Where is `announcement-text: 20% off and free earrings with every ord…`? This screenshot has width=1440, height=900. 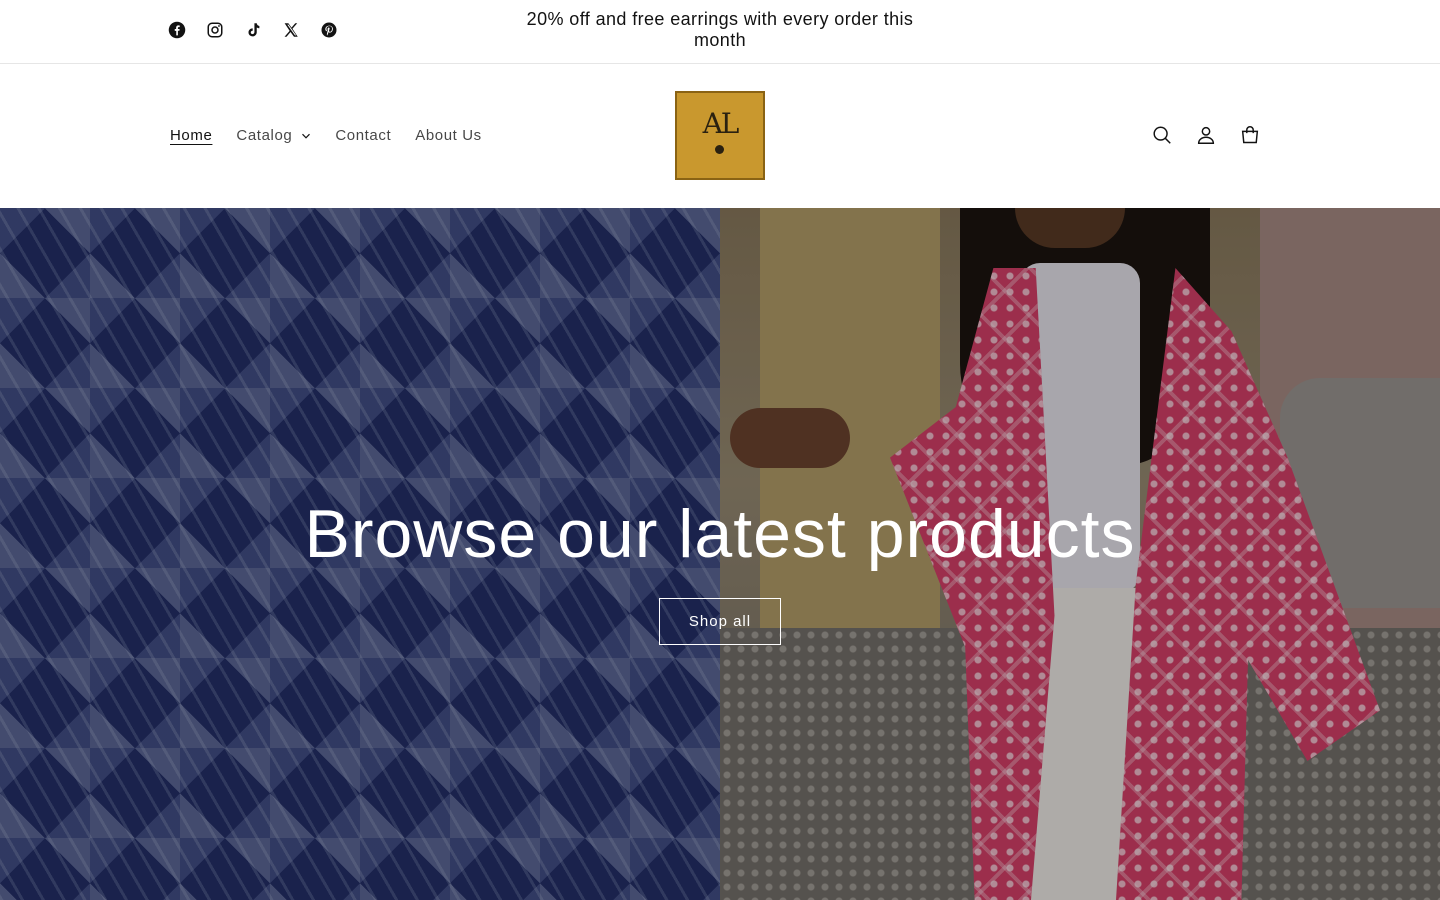 announcement-text: 20% off and free earrings with every ord… is located at coordinates (720, 29).